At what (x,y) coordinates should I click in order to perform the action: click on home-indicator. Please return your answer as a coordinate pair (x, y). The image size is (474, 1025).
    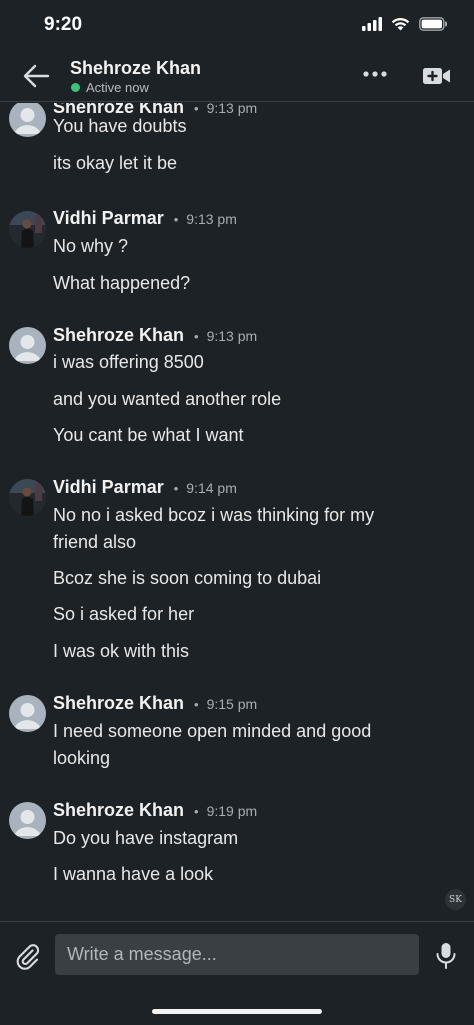
    Looking at the image, I should click on (237, 1011).